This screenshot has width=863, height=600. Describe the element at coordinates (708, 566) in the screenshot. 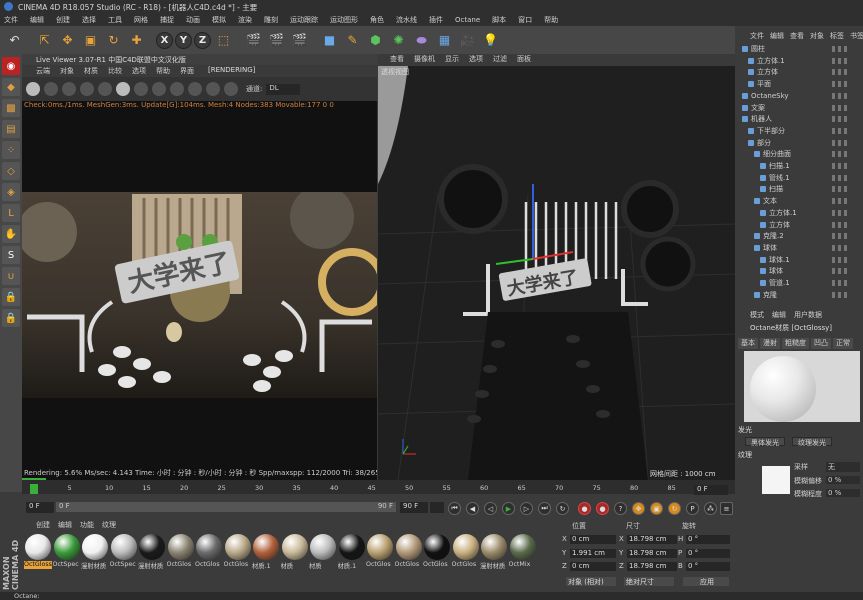

I see `rotation-field: 0 °` at that location.